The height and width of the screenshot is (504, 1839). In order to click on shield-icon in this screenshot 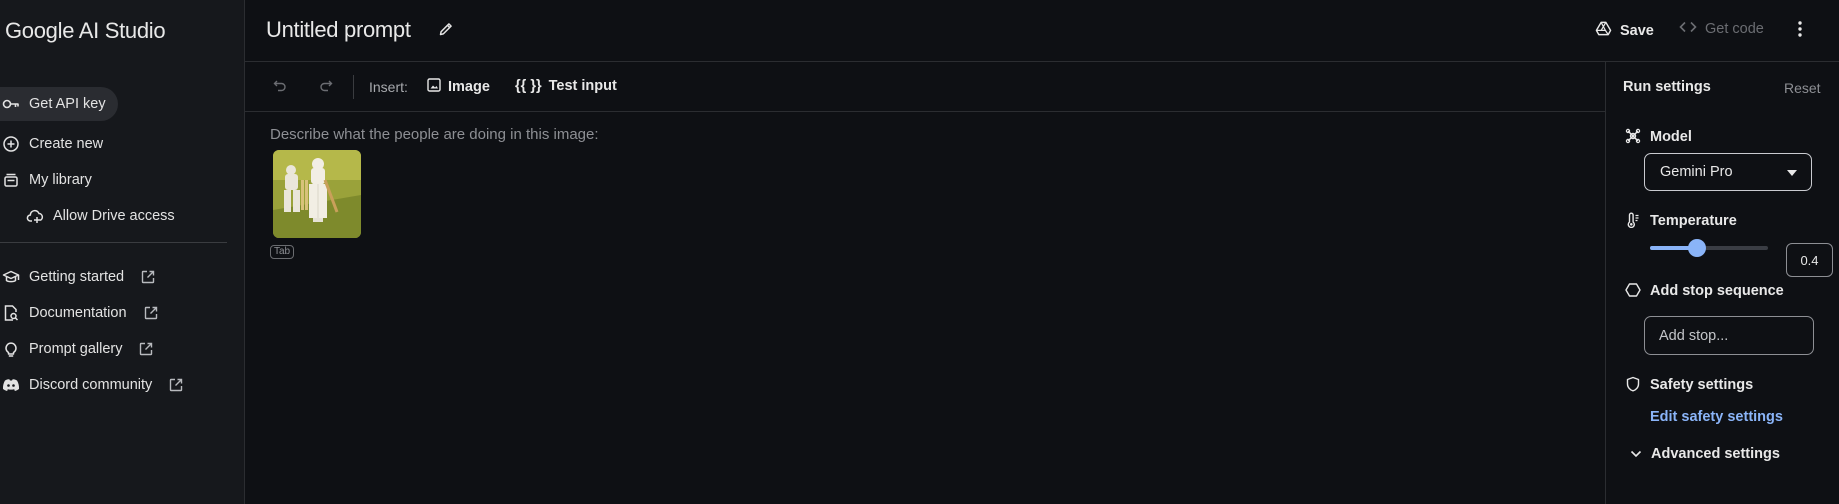, I will do `click(1633, 385)`.